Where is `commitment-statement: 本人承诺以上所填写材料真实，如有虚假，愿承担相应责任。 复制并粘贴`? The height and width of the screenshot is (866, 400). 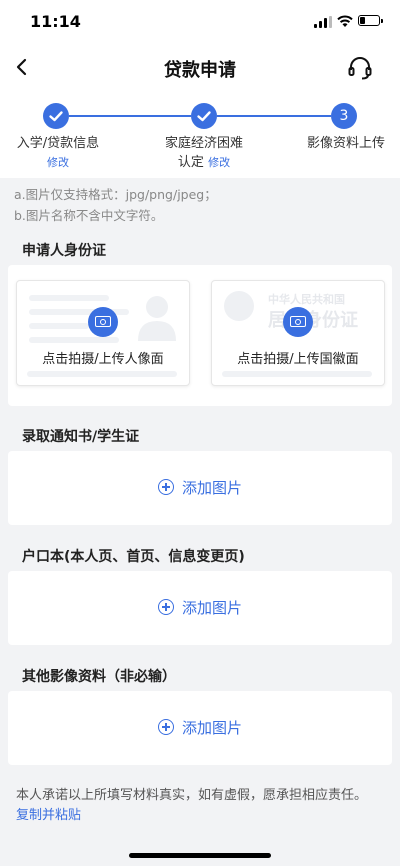 commitment-statement: 本人承诺以上所填写材料真实，如有虚假，愿承担相应责任。 复制并粘贴 is located at coordinates (203, 806).